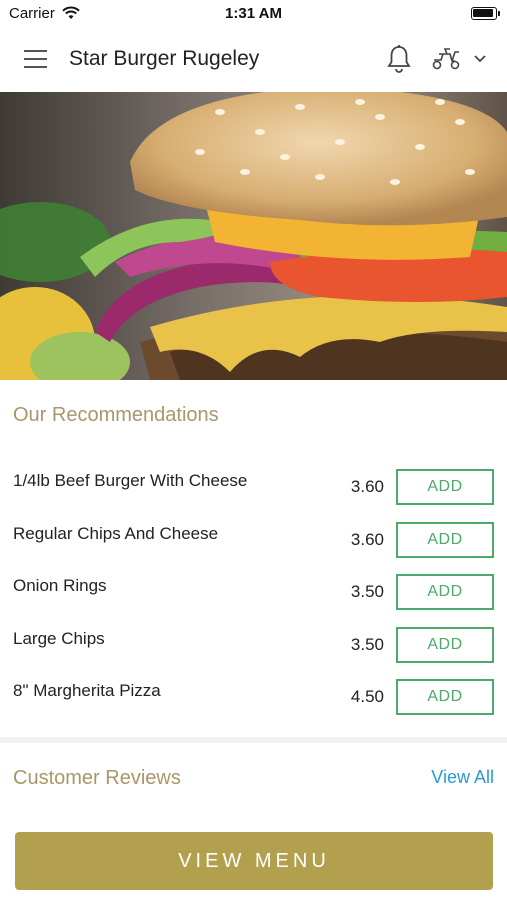  What do you see at coordinates (130, 480) in the screenshot?
I see `item-name: 1/4lb Beef Burger With Cheese` at bounding box center [130, 480].